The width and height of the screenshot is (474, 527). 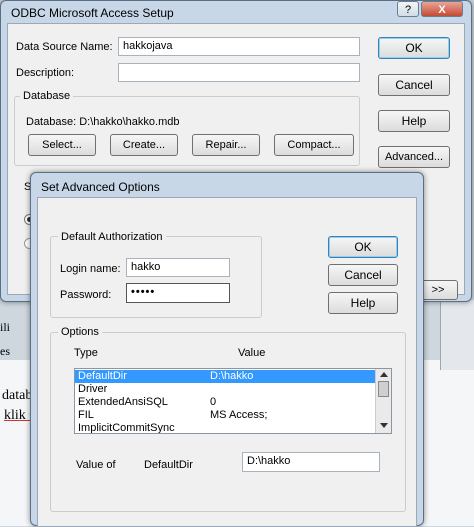 What do you see at coordinates (383, 401) in the screenshot?
I see `list-scrollbar` at bounding box center [383, 401].